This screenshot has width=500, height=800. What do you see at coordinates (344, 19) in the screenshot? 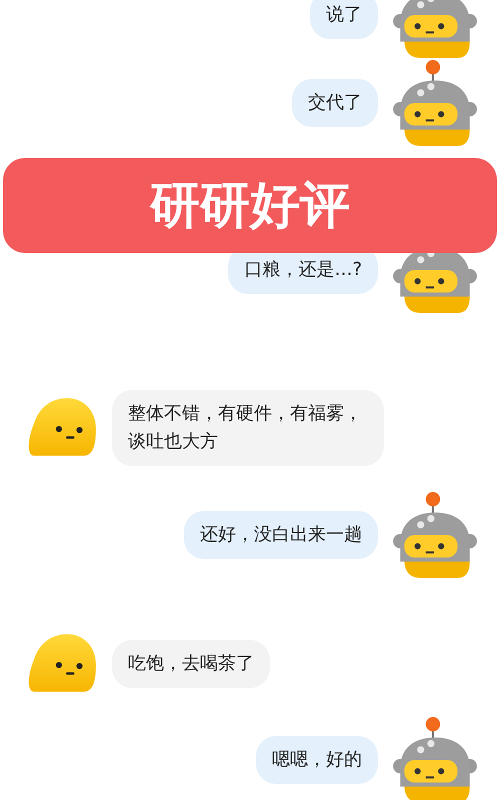
I see `message-bubble: 说了` at bounding box center [344, 19].